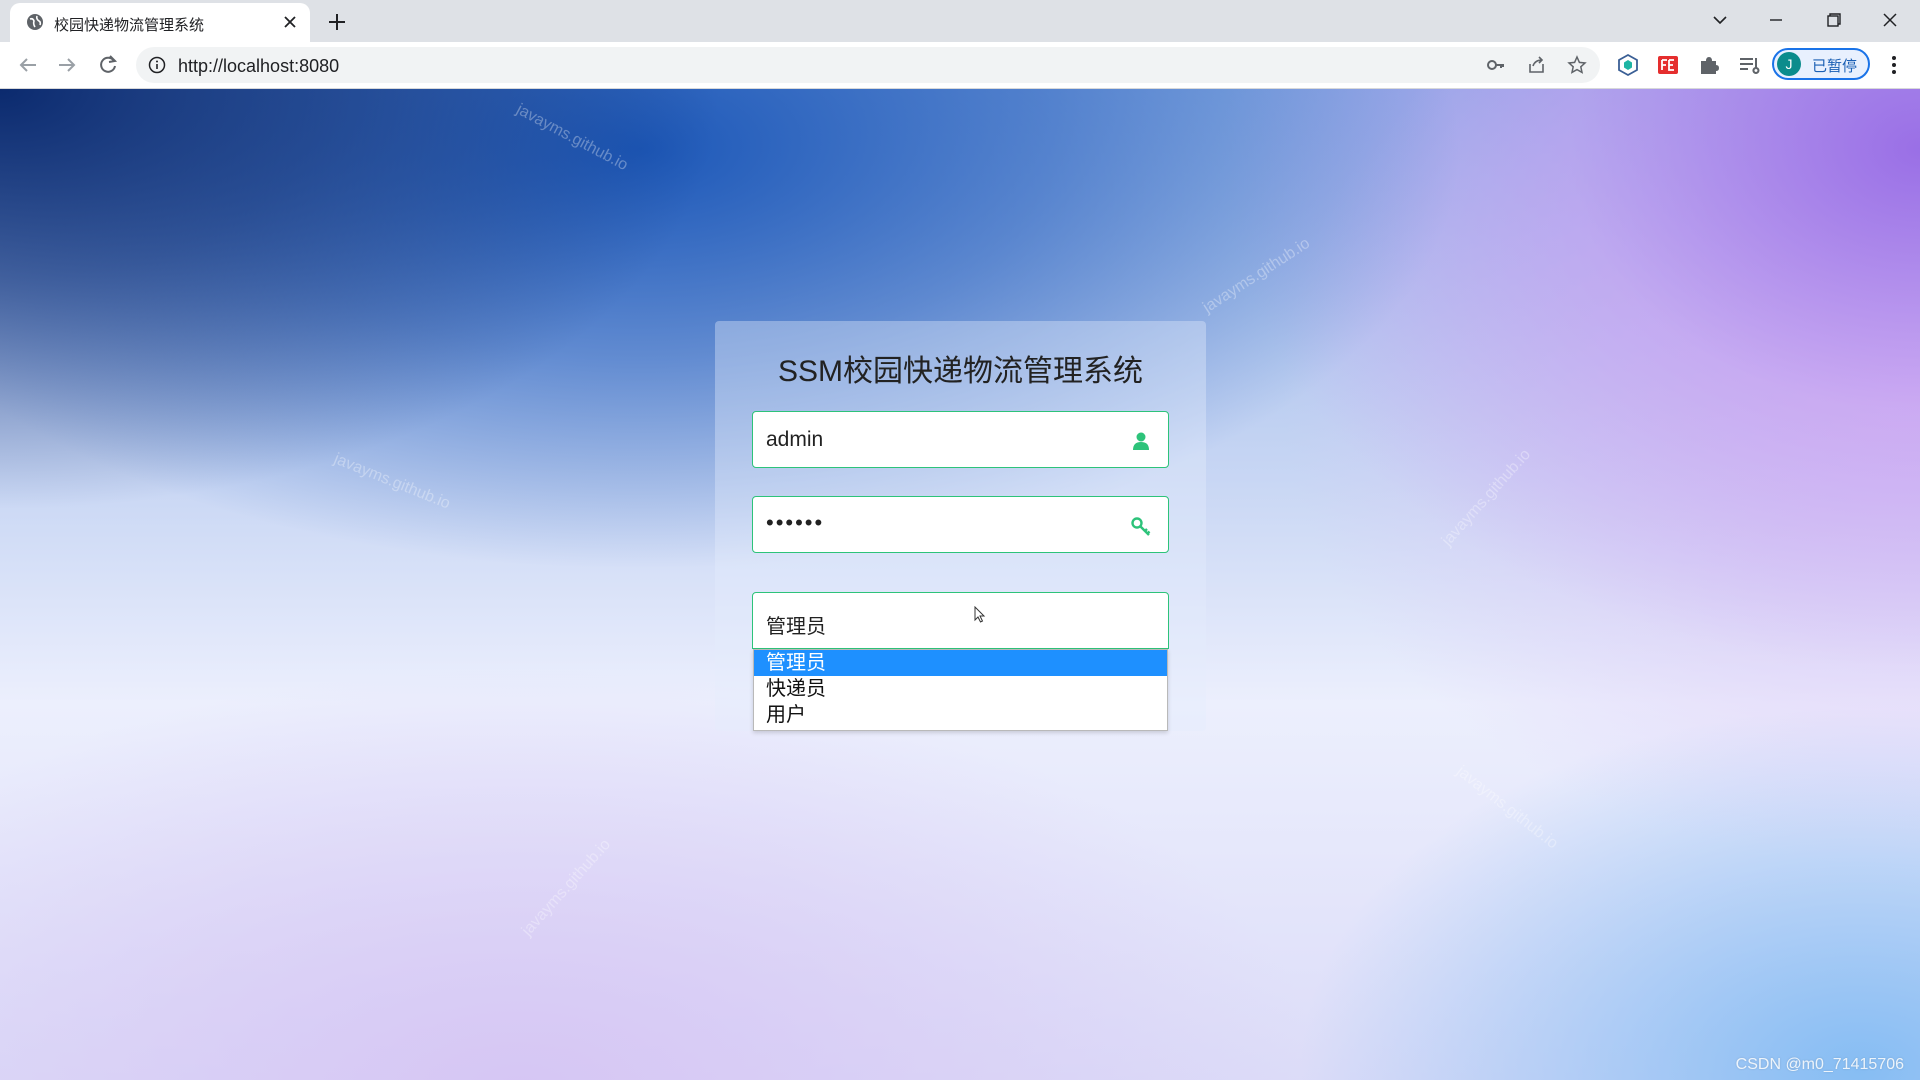 This screenshot has width=1920, height=1080. What do you see at coordinates (1537, 65) in the screenshot?
I see `share-icon` at bounding box center [1537, 65].